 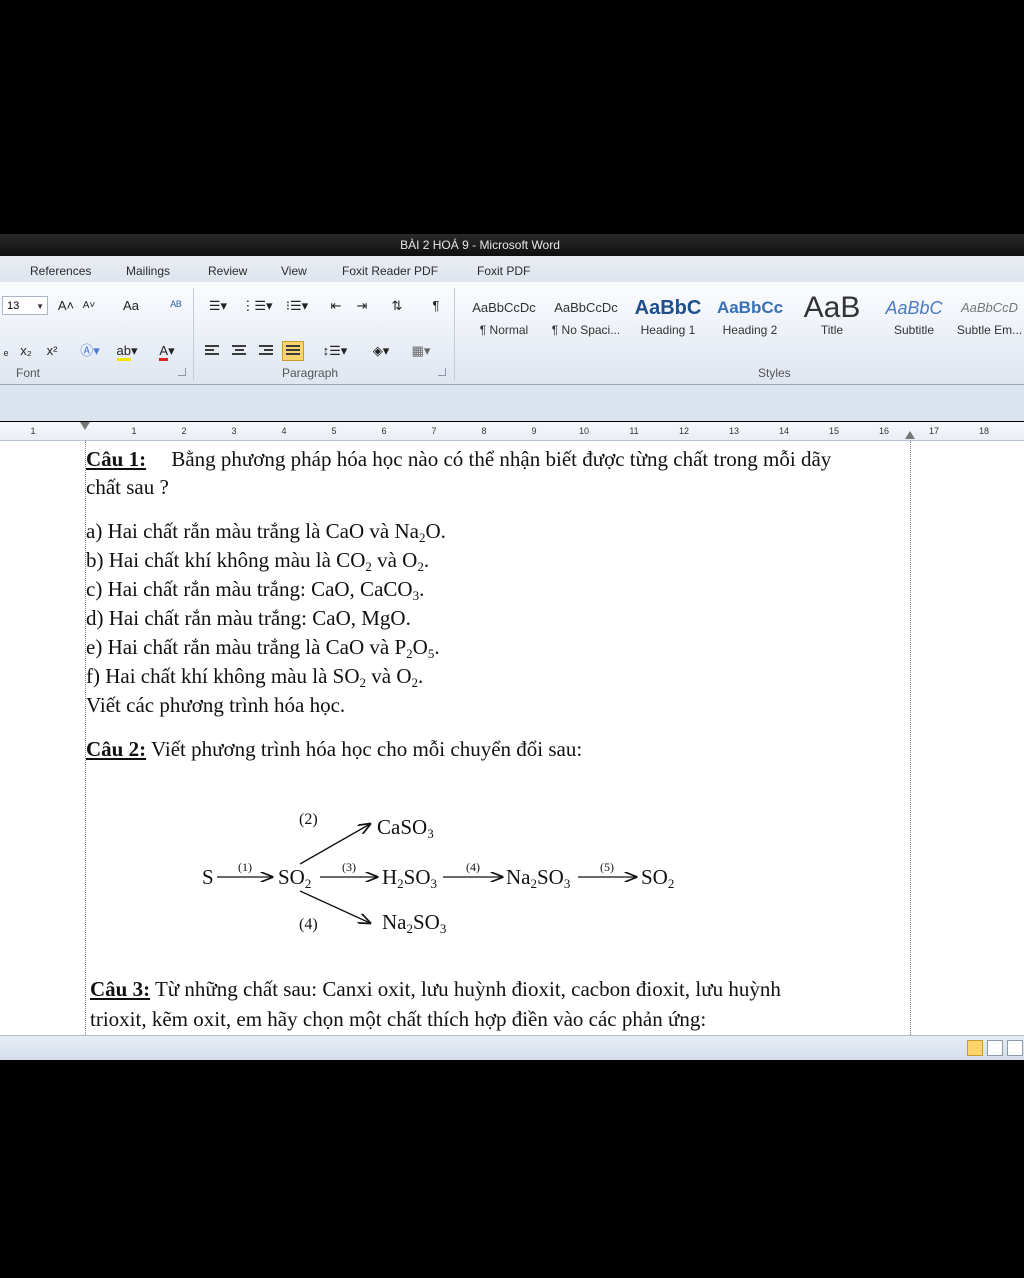 What do you see at coordinates (484, 431) in the screenshot?
I see `ruler-number: 8` at bounding box center [484, 431].